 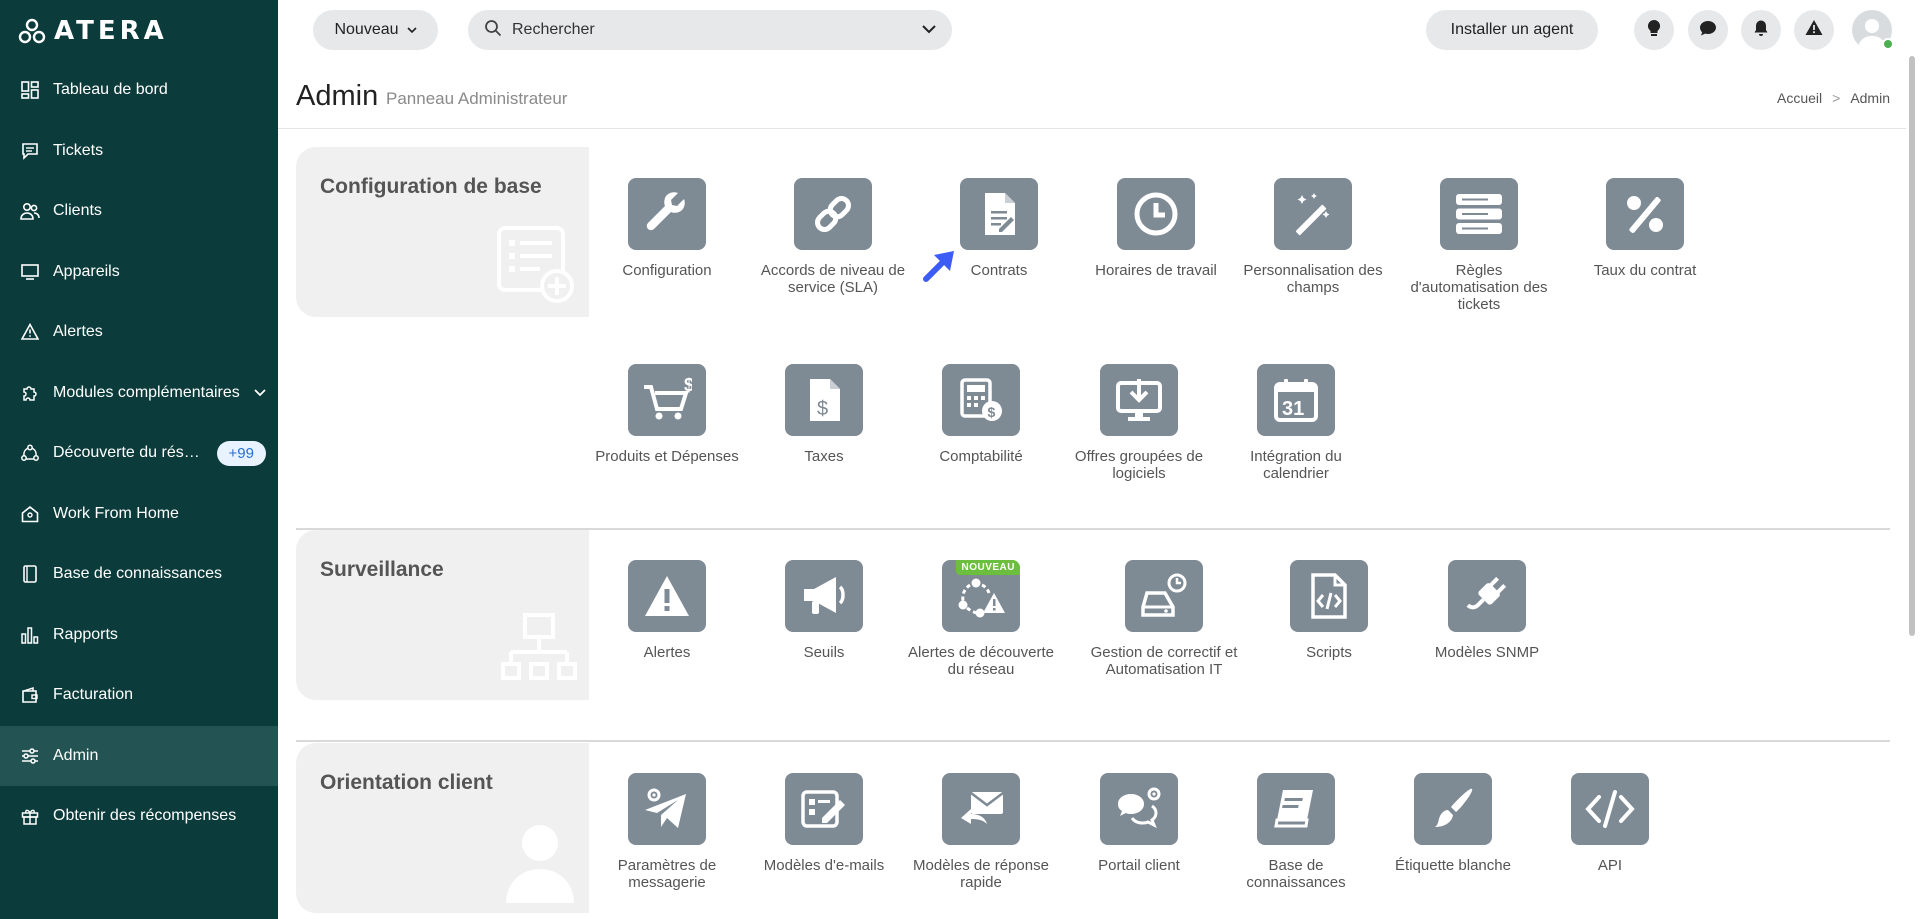 I want to click on sidebar-item-label: Admin, so click(x=76, y=755).